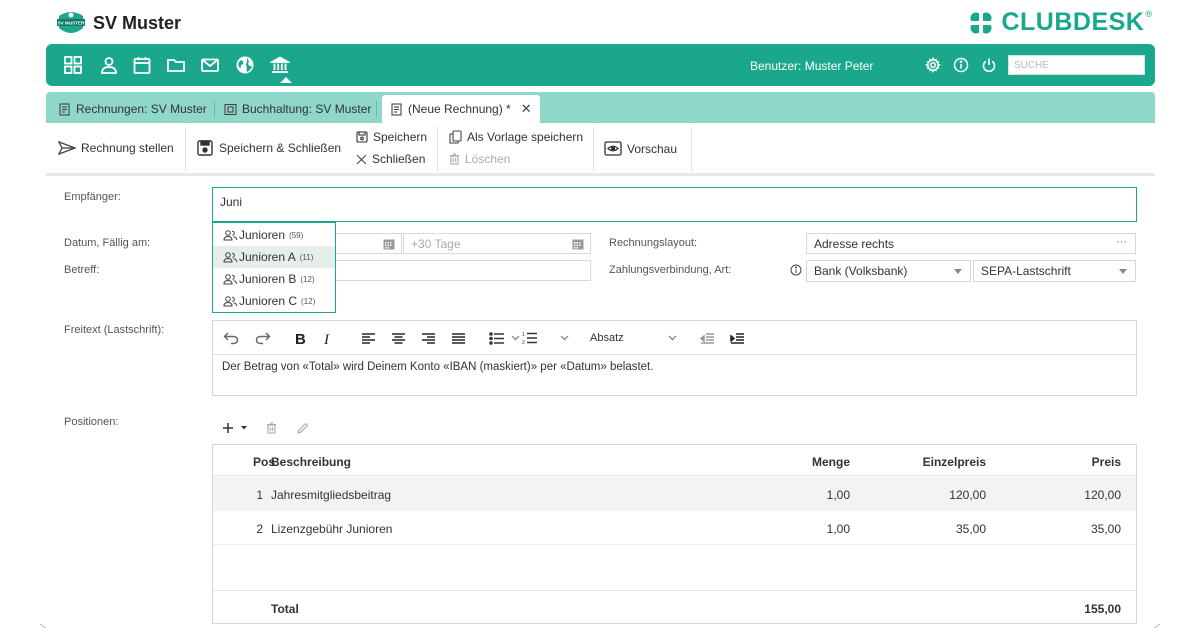 The height and width of the screenshot is (628, 1200). Describe the element at coordinates (280, 65) in the screenshot. I see `bank-icon` at that location.